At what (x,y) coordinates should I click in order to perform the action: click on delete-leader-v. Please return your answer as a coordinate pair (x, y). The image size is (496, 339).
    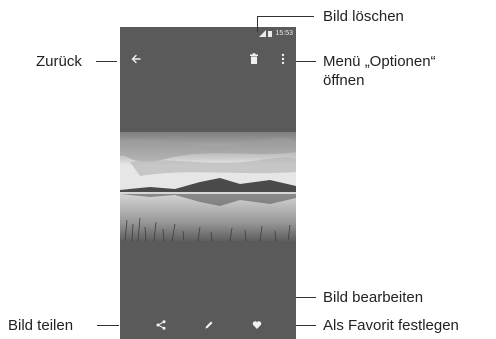
    Looking at the image, I should click on (257, 24).